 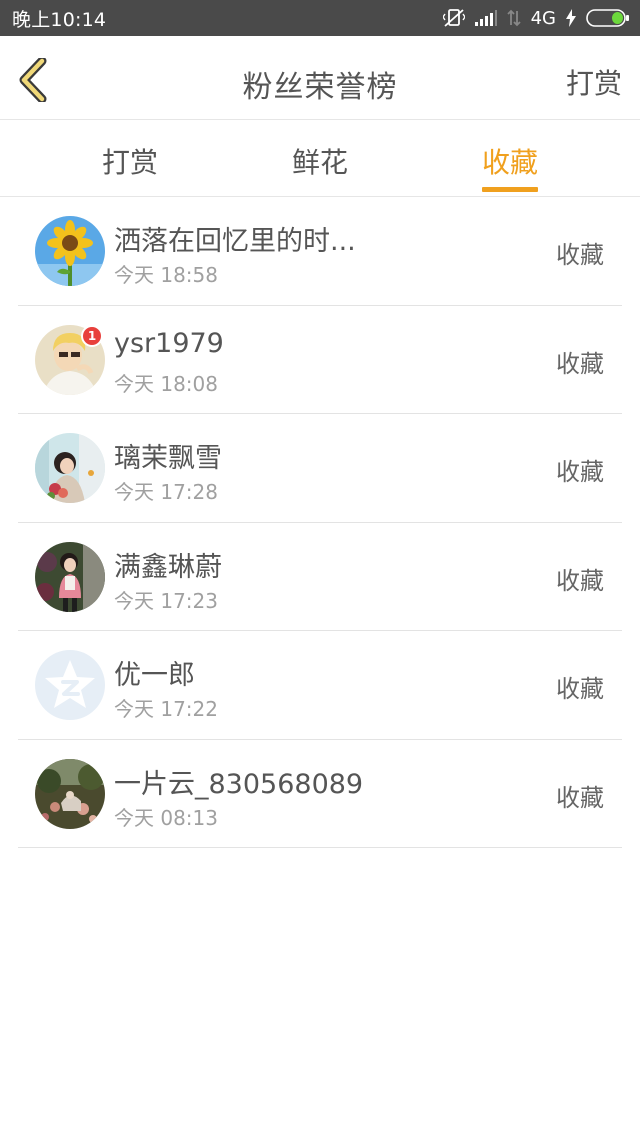 I want to click on active-tab-indicator, so click(x=510, y=189).